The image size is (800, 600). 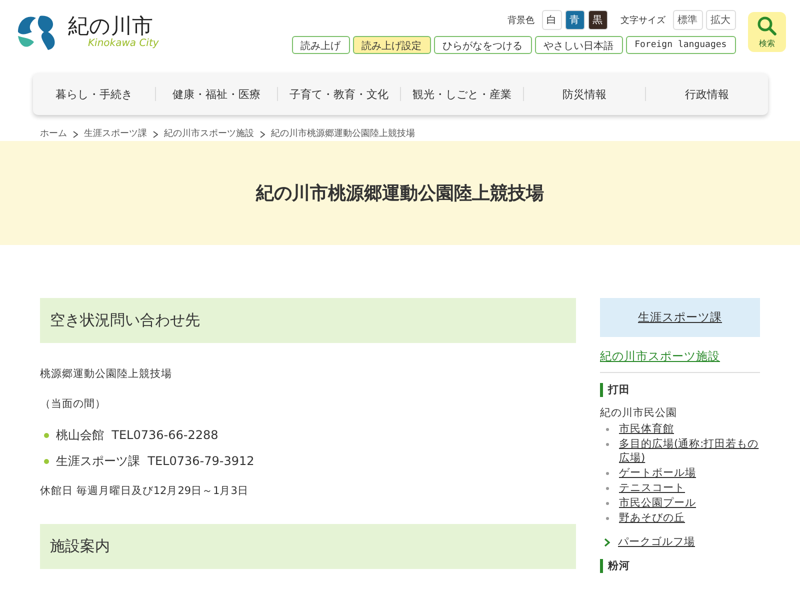 What do you see at coordinates (680, 566) in the screenshot?
I see `area-heading: 粉河` at bounding box center [680, 566].